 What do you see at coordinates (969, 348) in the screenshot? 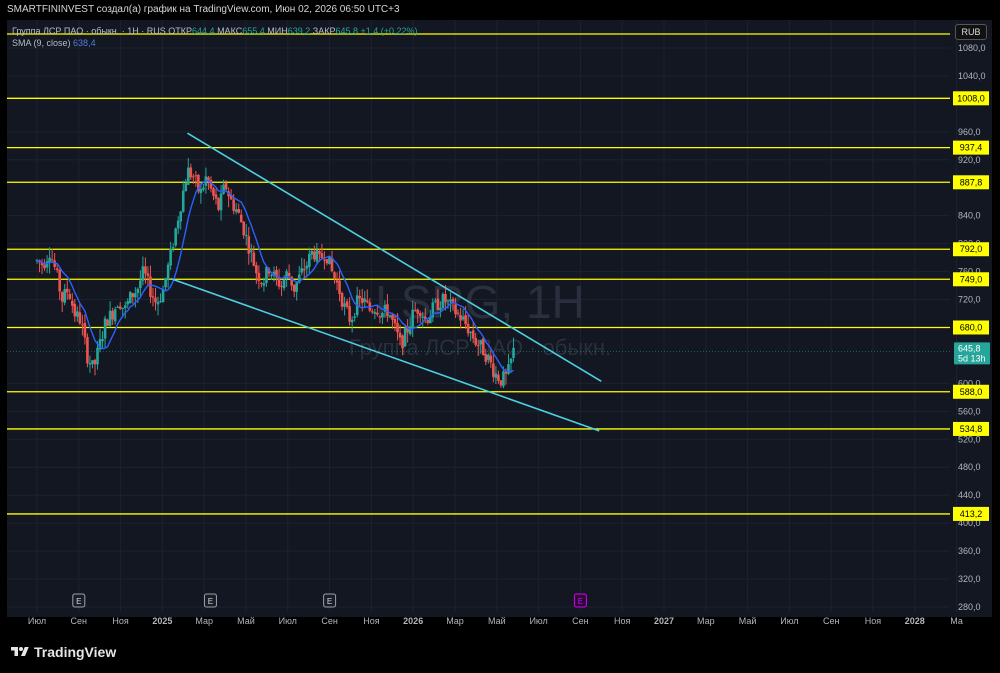
I see `current-price-value: 645,8` at bounding box center [969, 348].